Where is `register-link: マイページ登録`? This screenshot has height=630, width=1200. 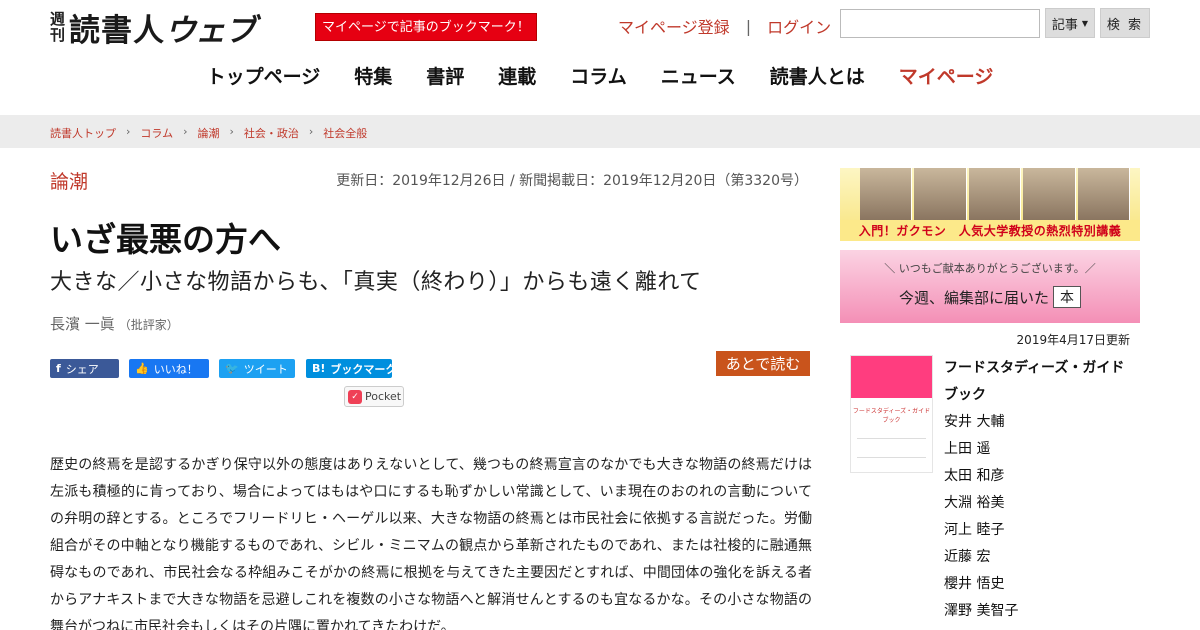
register-link: マイページ登録 is located at coordinates (674, 26).